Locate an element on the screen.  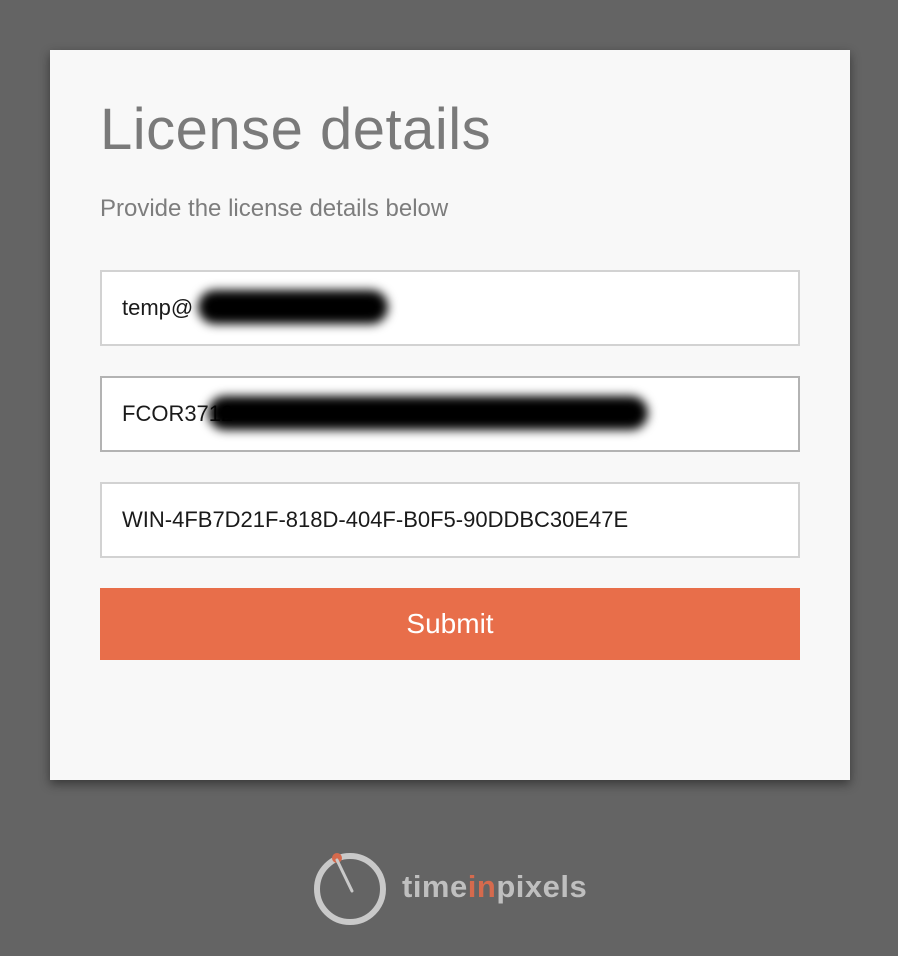
page-title: License details is located at coordinates (296, 129).